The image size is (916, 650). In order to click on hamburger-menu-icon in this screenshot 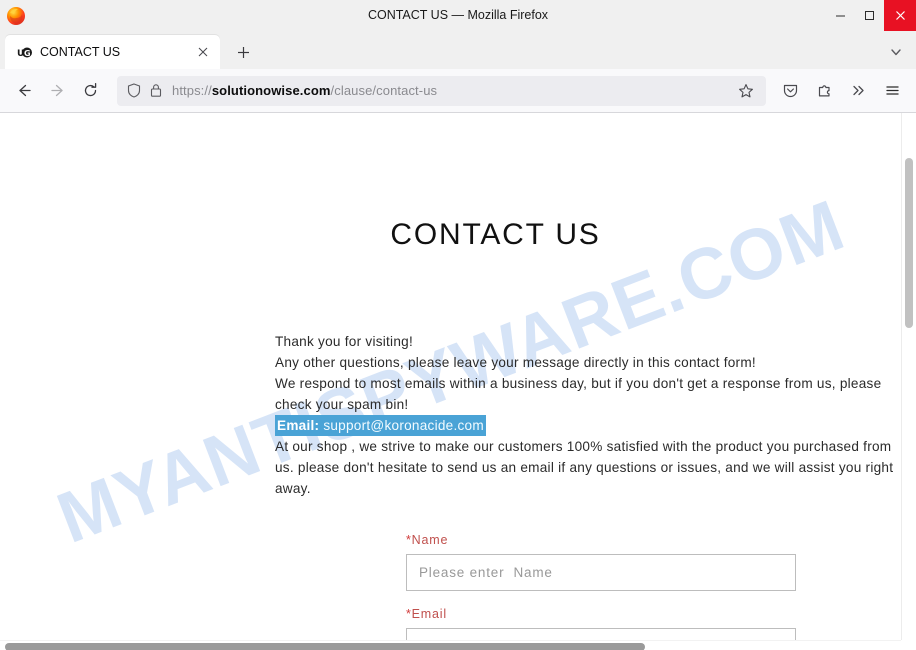, I will do `click(892, 91)`.